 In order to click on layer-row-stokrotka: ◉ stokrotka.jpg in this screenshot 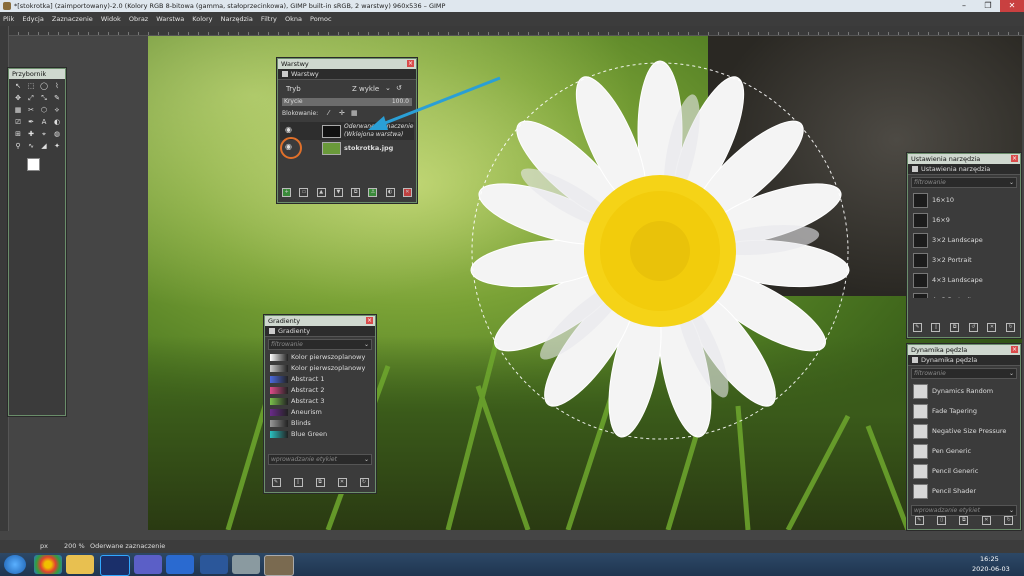, I will do `click(347, 148)`.